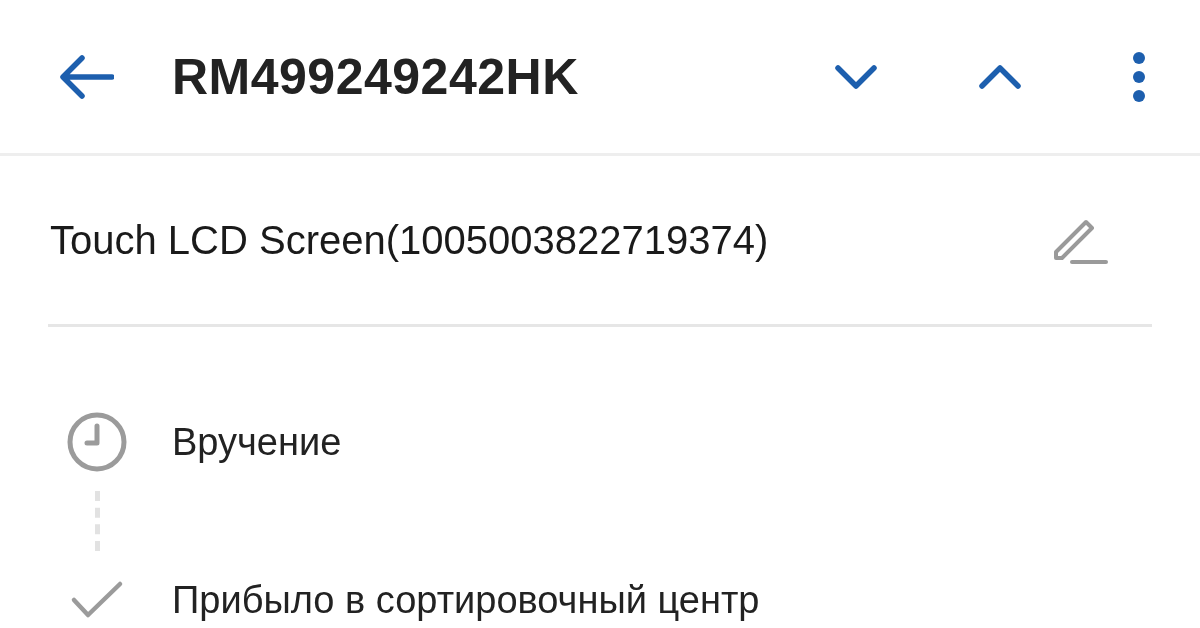  What do you see at coordinates (466, 600) in the screenshot?
I see `event-text: Прибыло в сортировочный центр` at bounding box center [466, 600].